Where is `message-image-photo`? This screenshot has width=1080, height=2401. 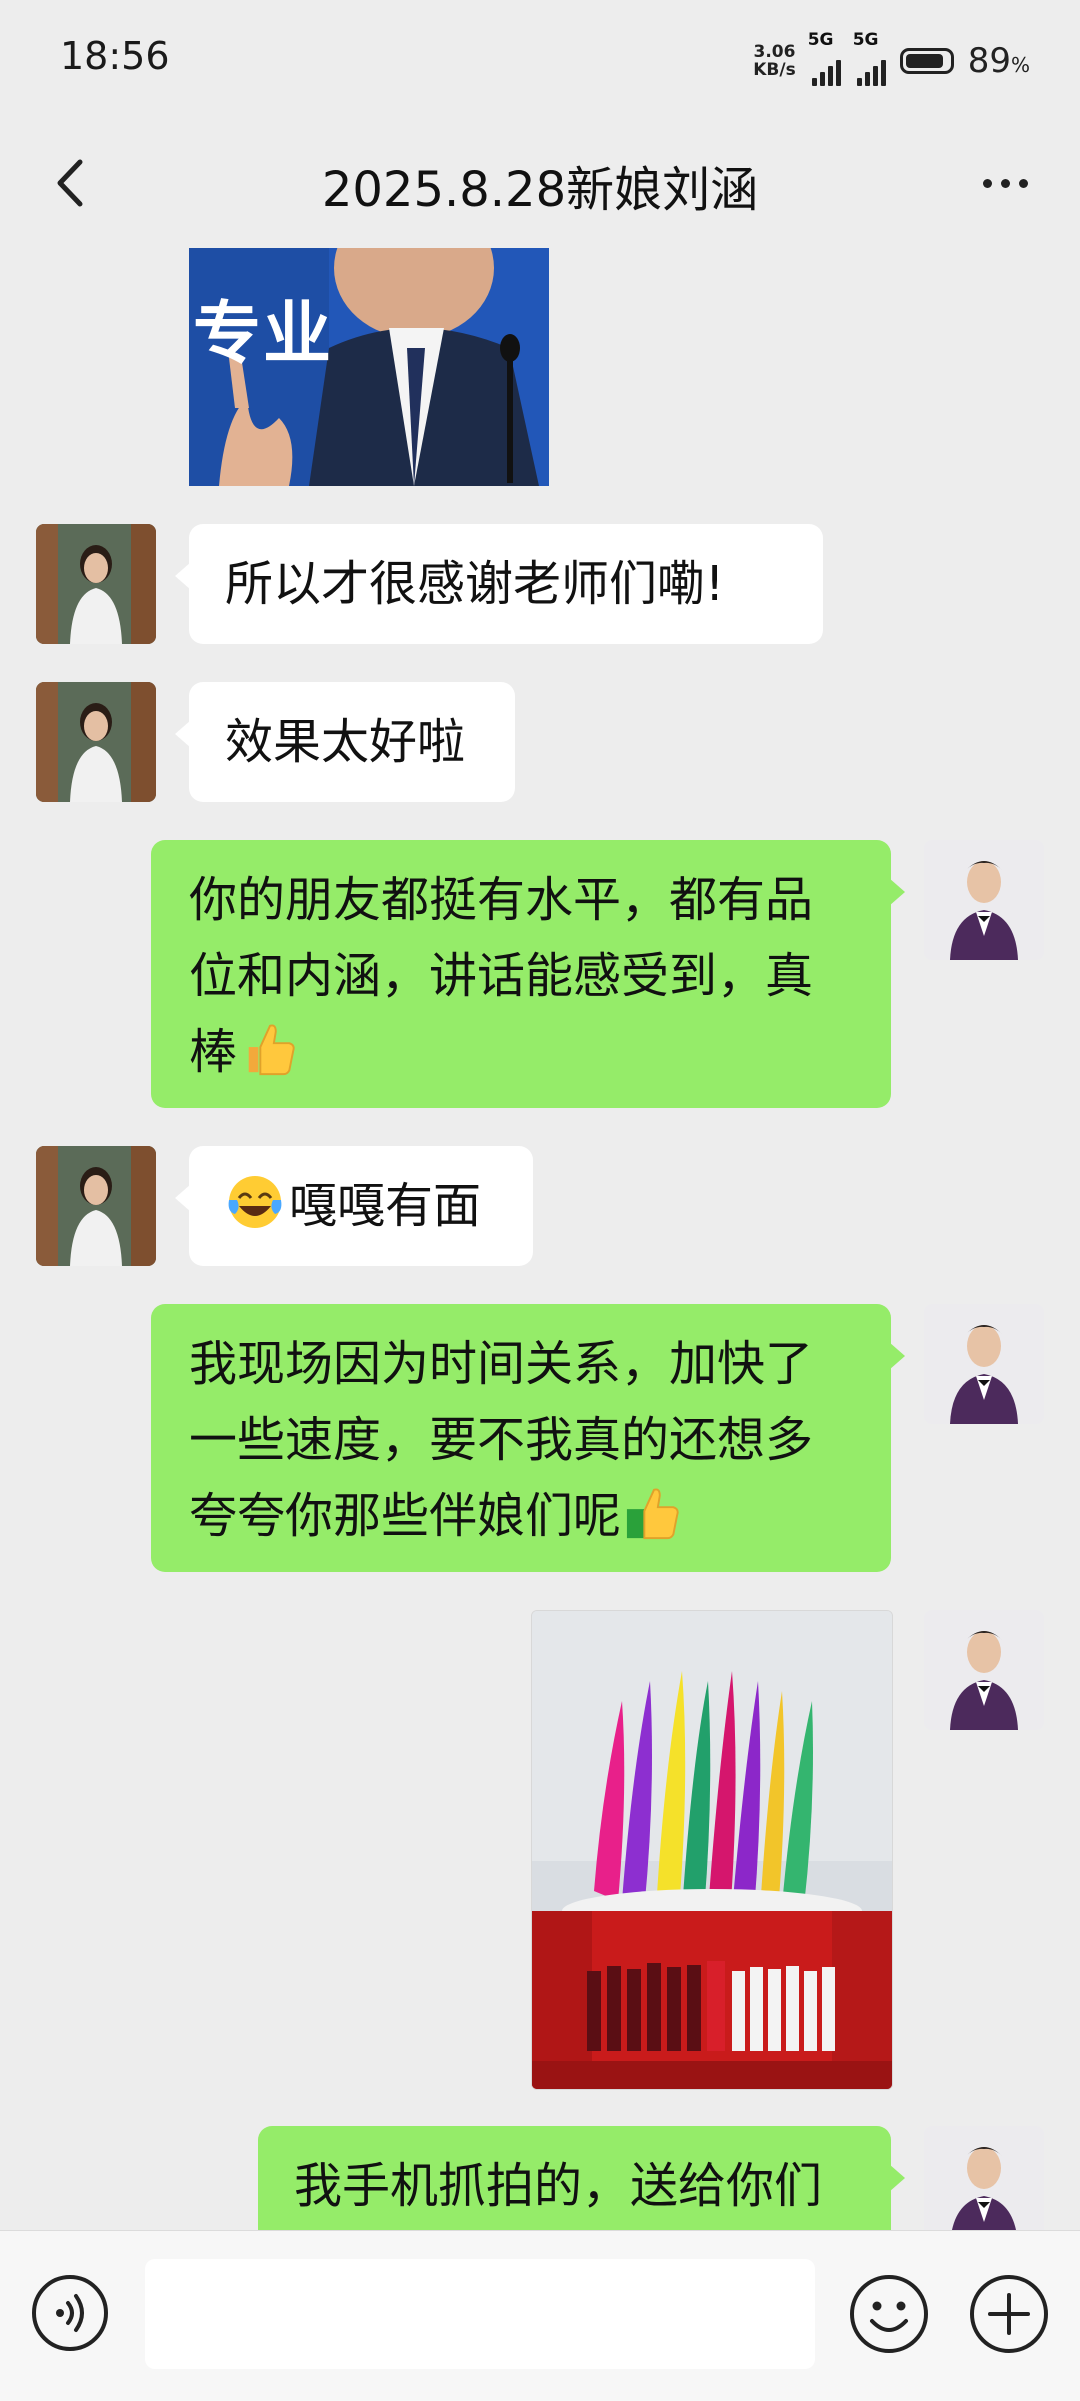
message-image-photo is located at coordinates (712, 1850).